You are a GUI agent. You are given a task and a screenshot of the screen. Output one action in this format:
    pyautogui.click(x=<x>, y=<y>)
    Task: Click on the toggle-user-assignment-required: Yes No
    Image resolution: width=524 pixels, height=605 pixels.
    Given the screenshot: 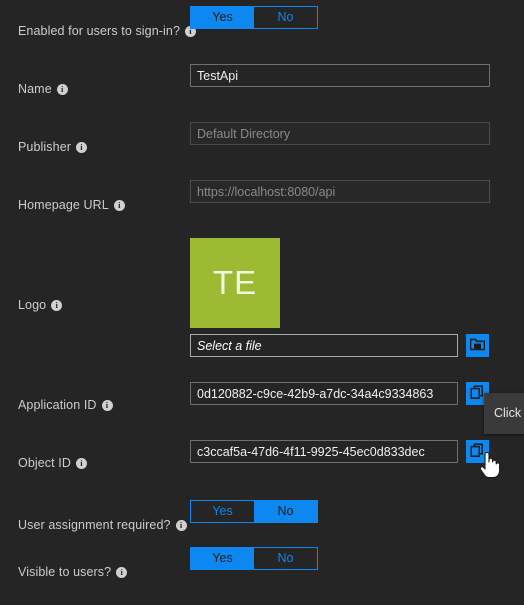 What is the action you would take?
    pyautogui.click(x=254, y=511)
    